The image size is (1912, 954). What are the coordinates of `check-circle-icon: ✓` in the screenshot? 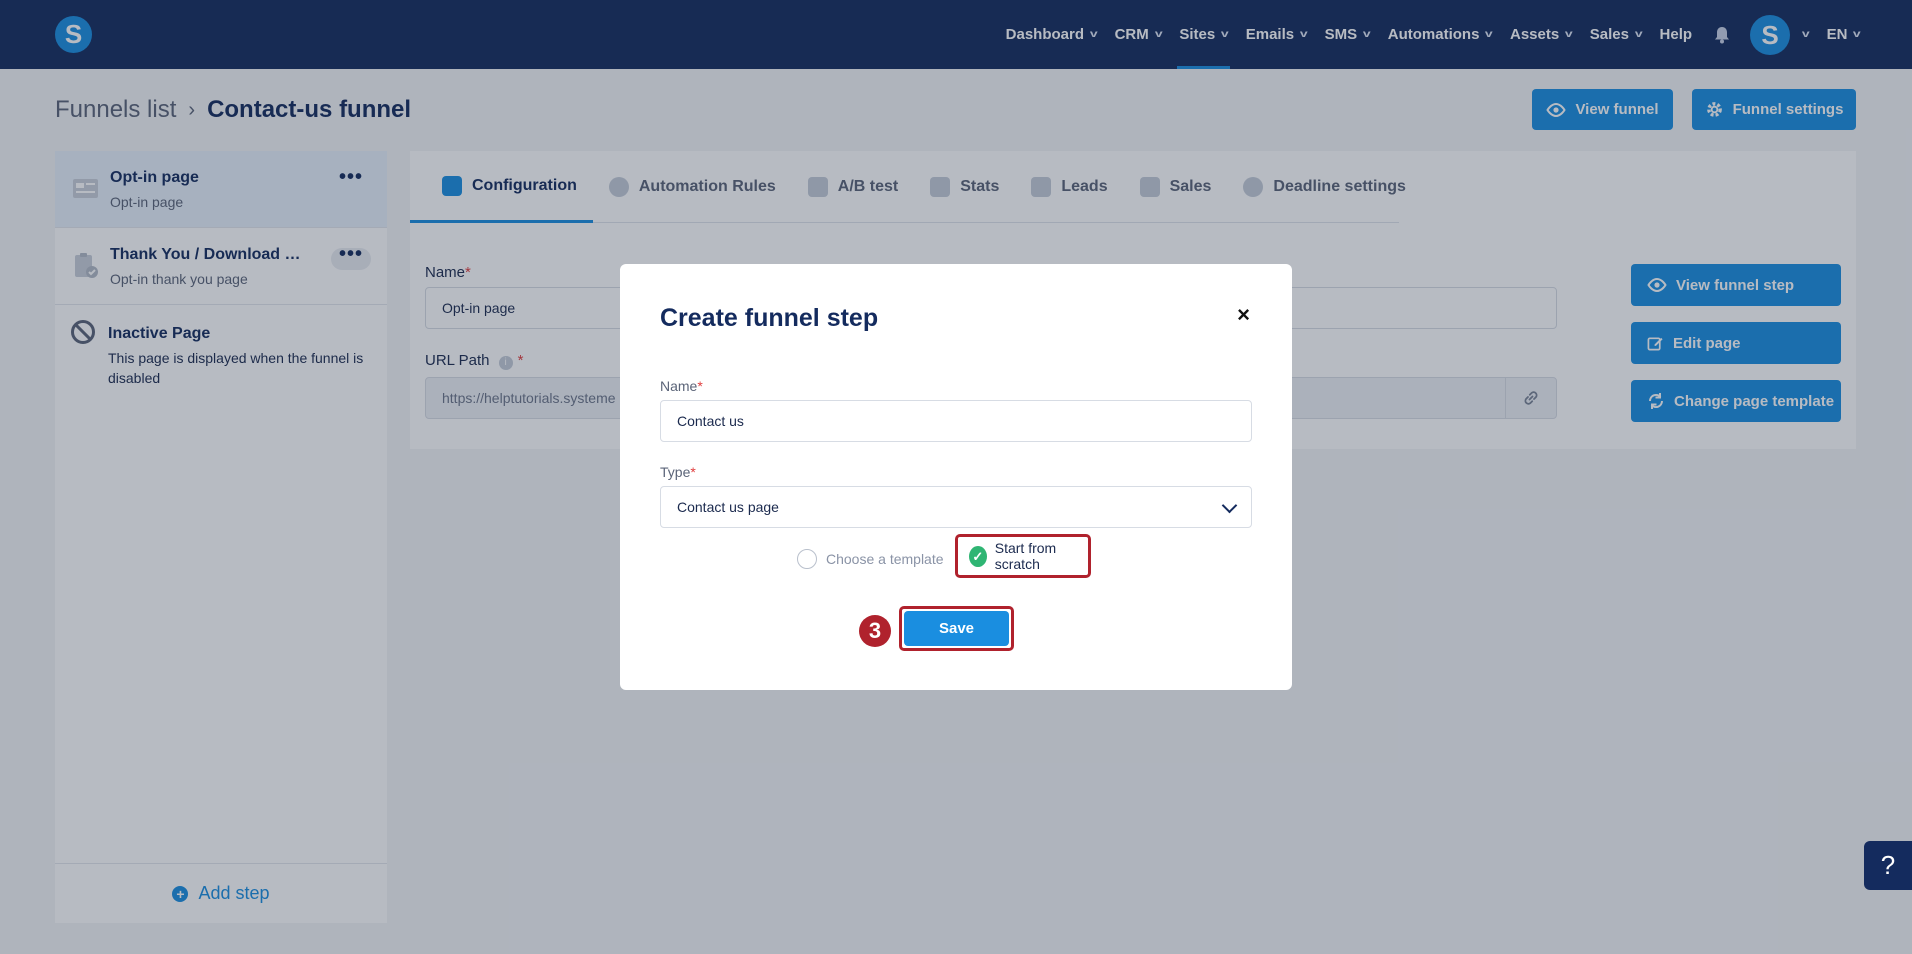 It's located at (978, 556).